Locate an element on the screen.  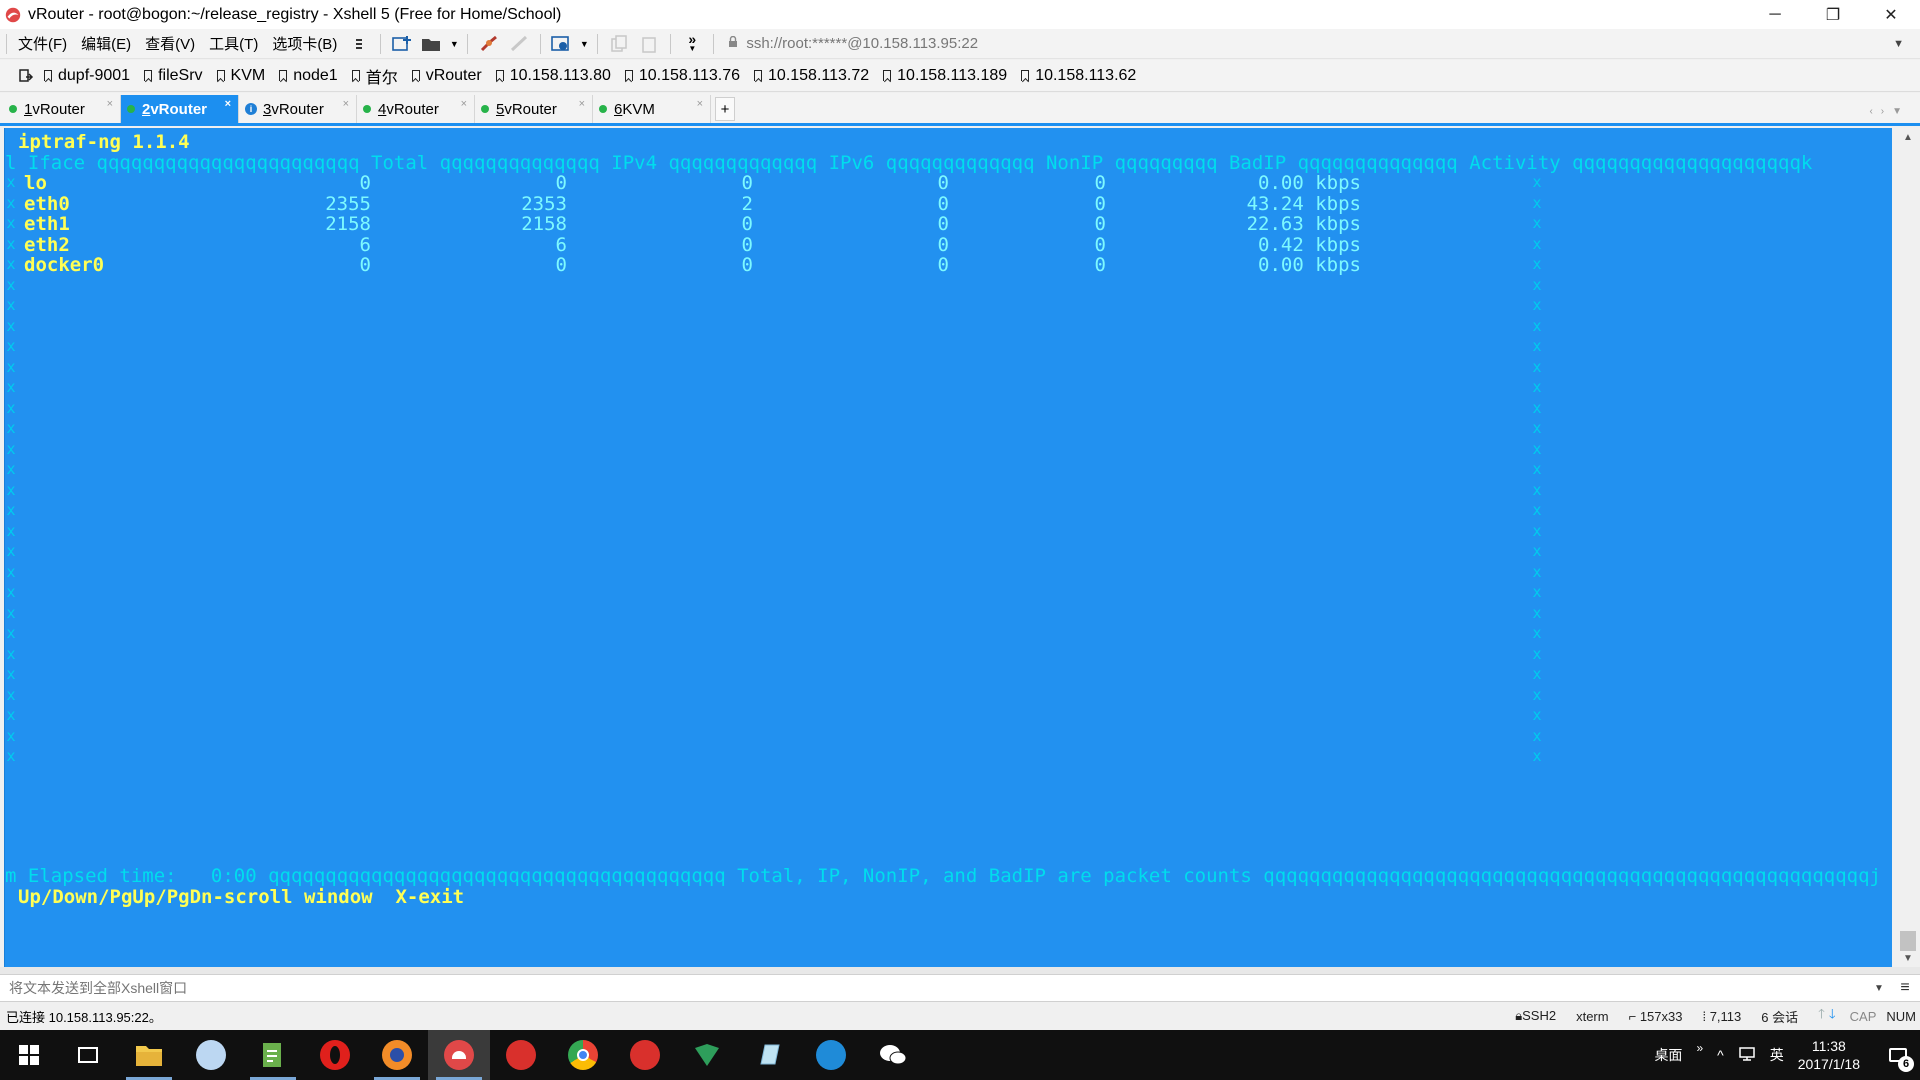
menu-overflow-icon is located at coordinates (359, 44).